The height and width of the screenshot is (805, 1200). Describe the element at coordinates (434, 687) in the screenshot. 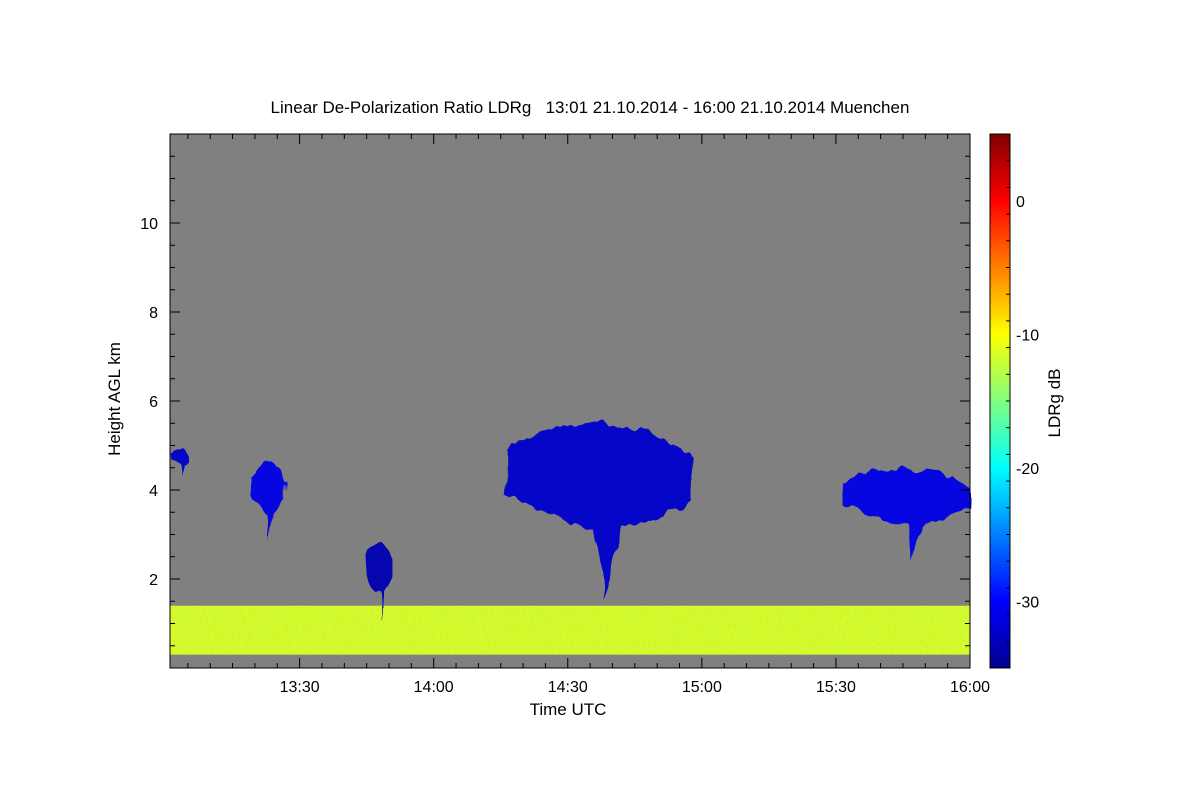

I see `x-tick-label: 14:00` at that location.